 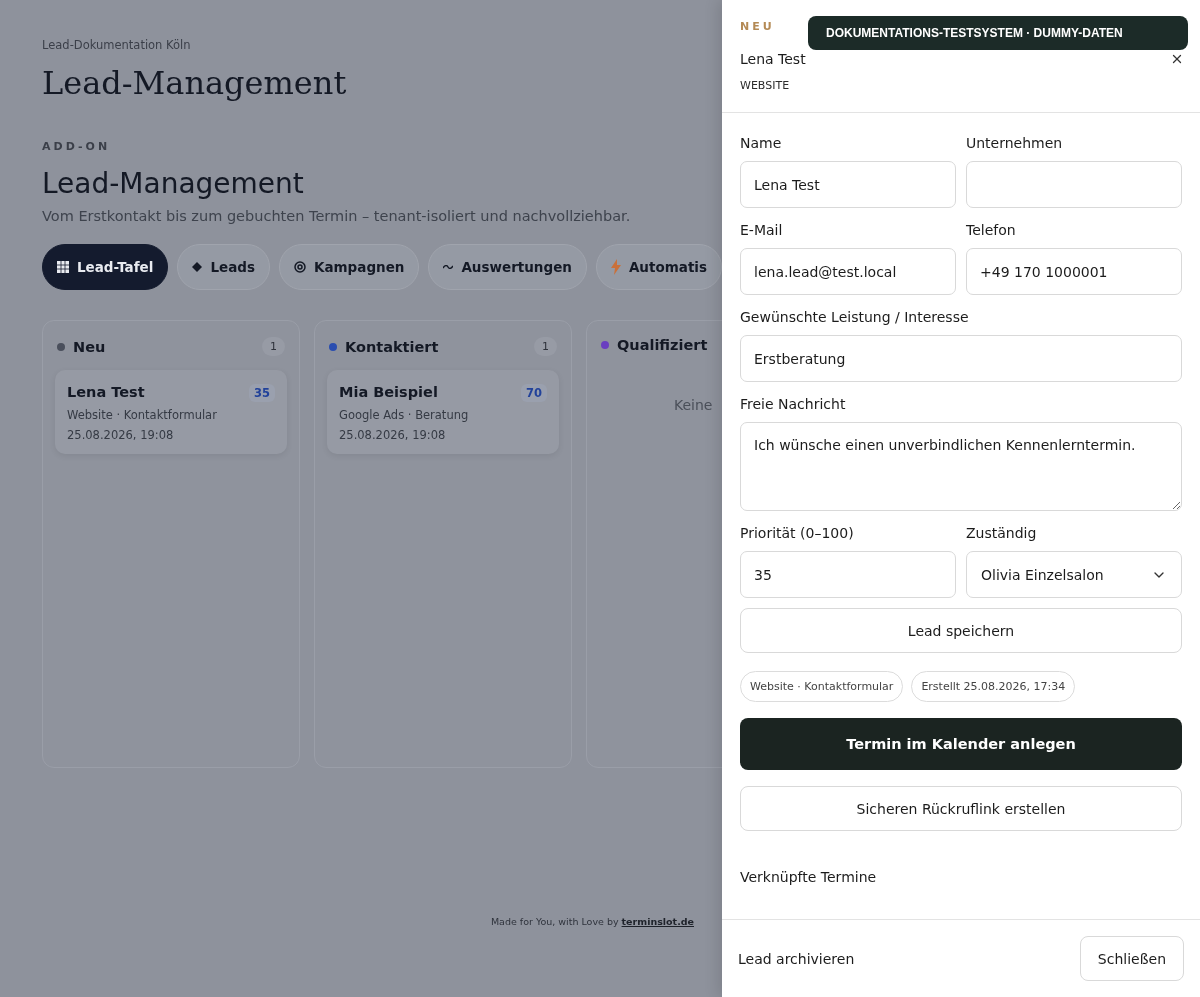 I want to click on section-eyebrow: ADD-ON, so click(x=77, y=146).